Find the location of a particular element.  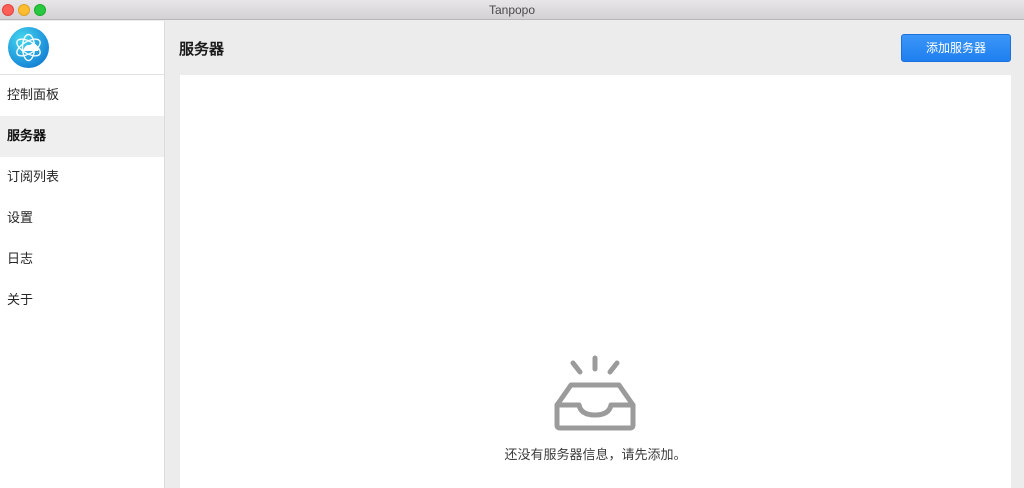

window-titlebar: Tanpopo is located at coordinates (512, 10).